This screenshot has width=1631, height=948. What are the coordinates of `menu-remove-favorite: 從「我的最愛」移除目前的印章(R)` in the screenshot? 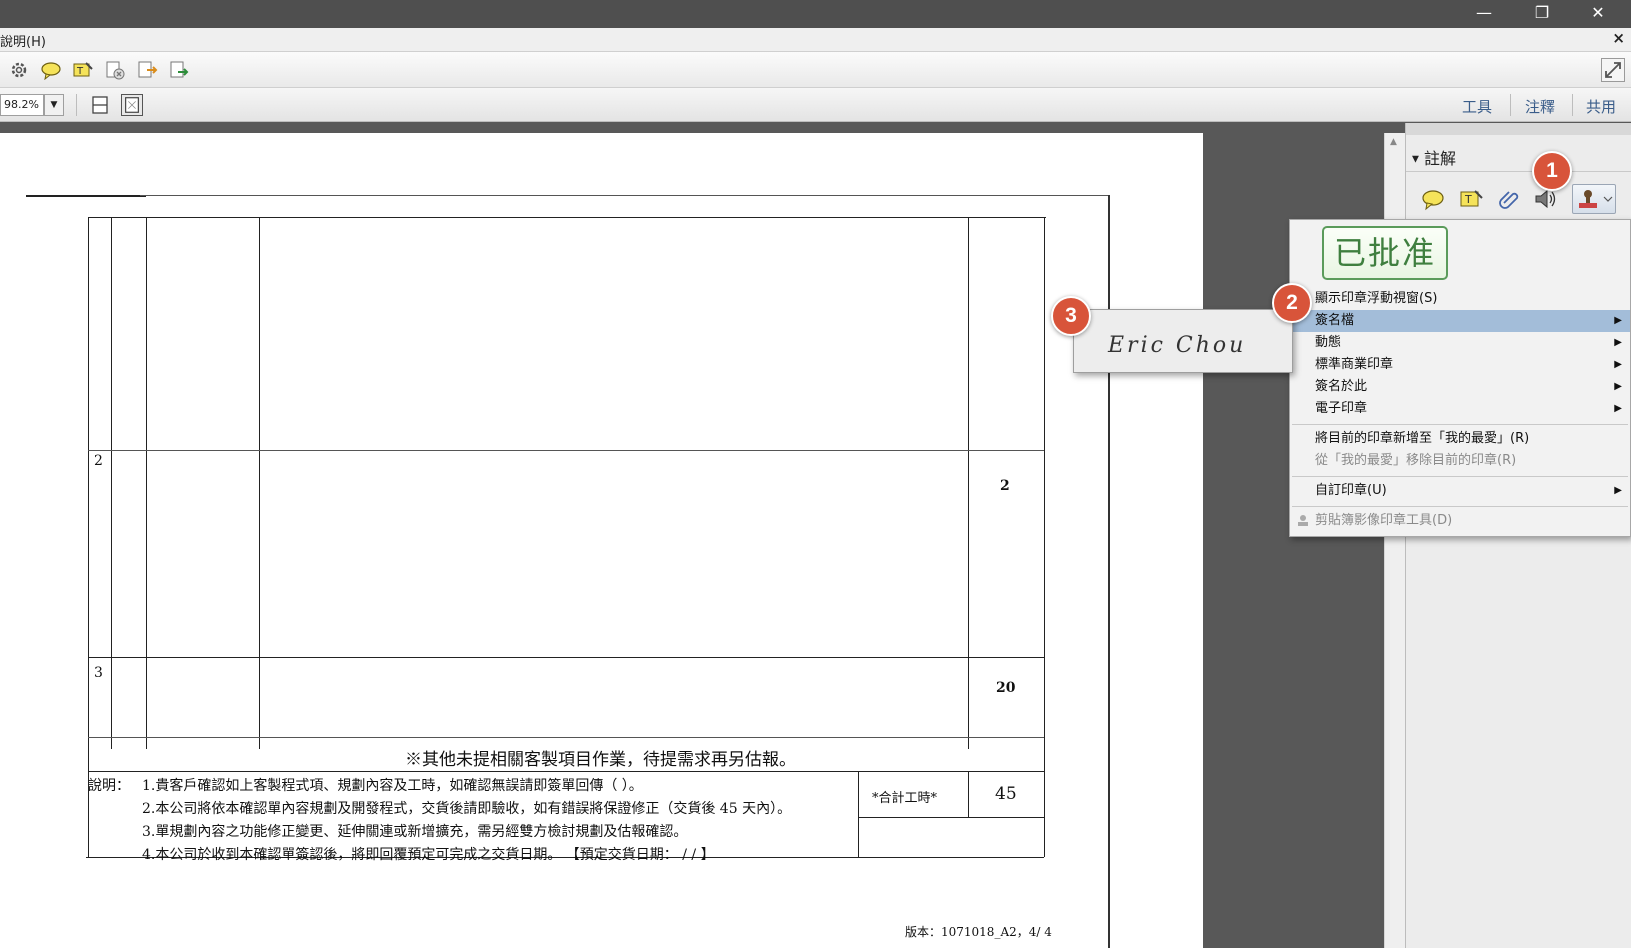 It's located at (1460, 461).